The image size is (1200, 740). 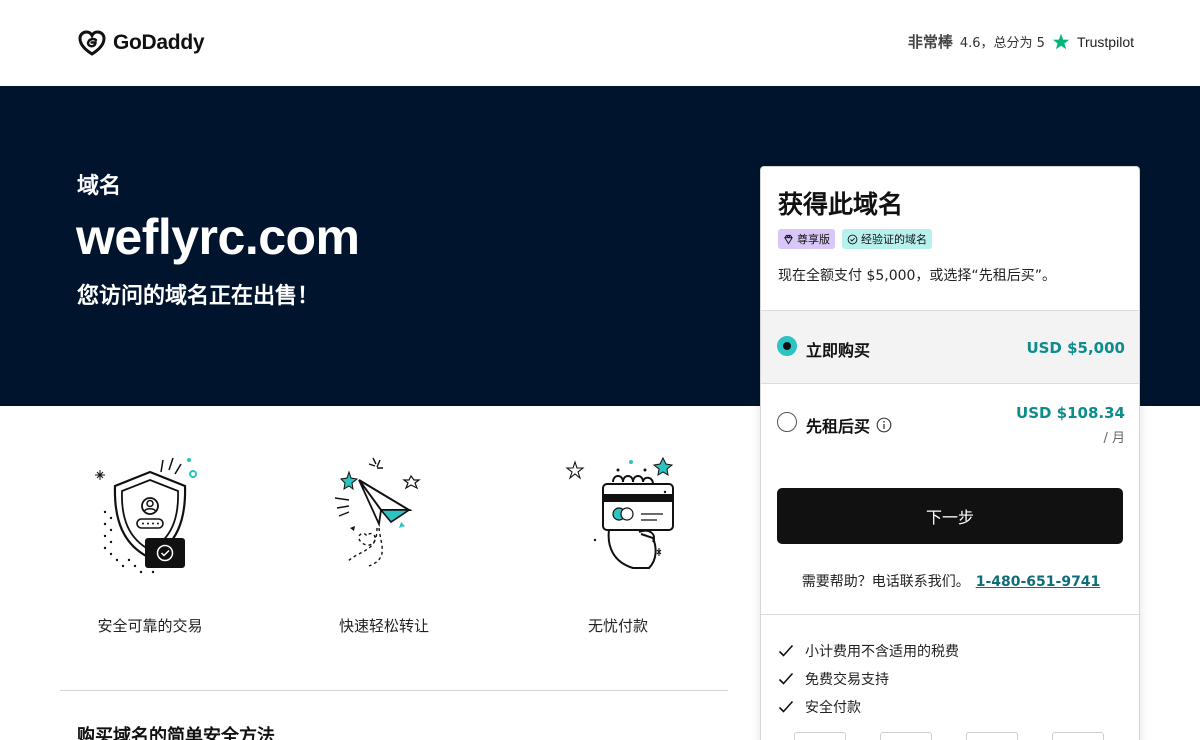 I want to click on verified-check-icon, so click(x=852, y=239).